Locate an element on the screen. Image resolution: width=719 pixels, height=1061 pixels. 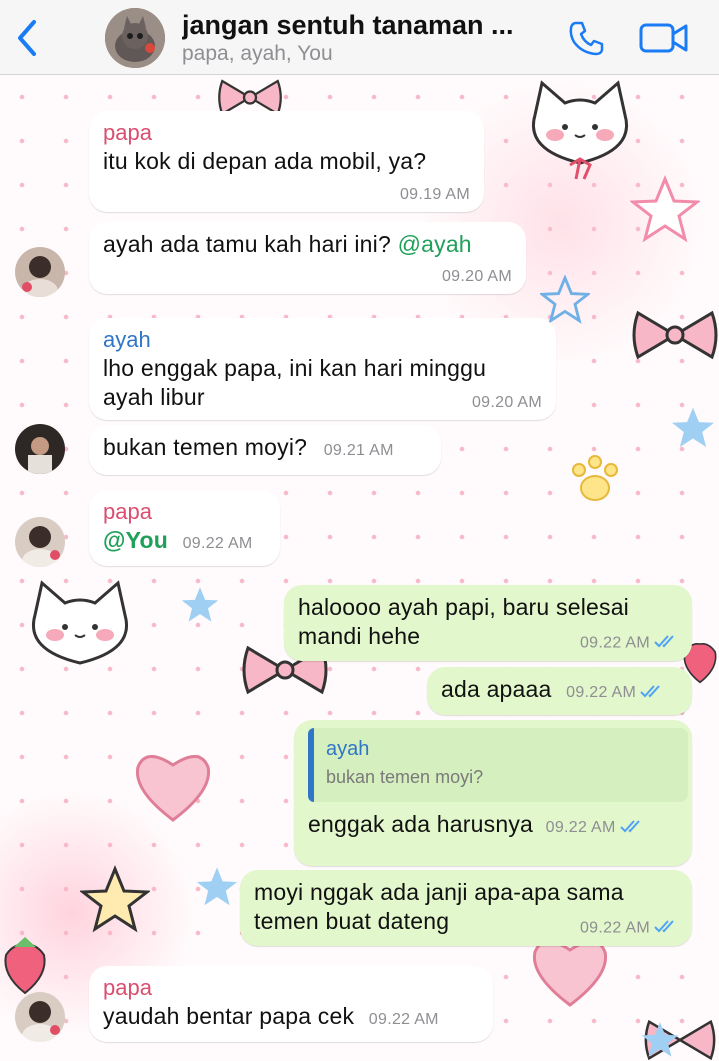
message-text-wrapper: ayah ada tamu kah hari ini? @ayah is located at coordinates (307, 244).